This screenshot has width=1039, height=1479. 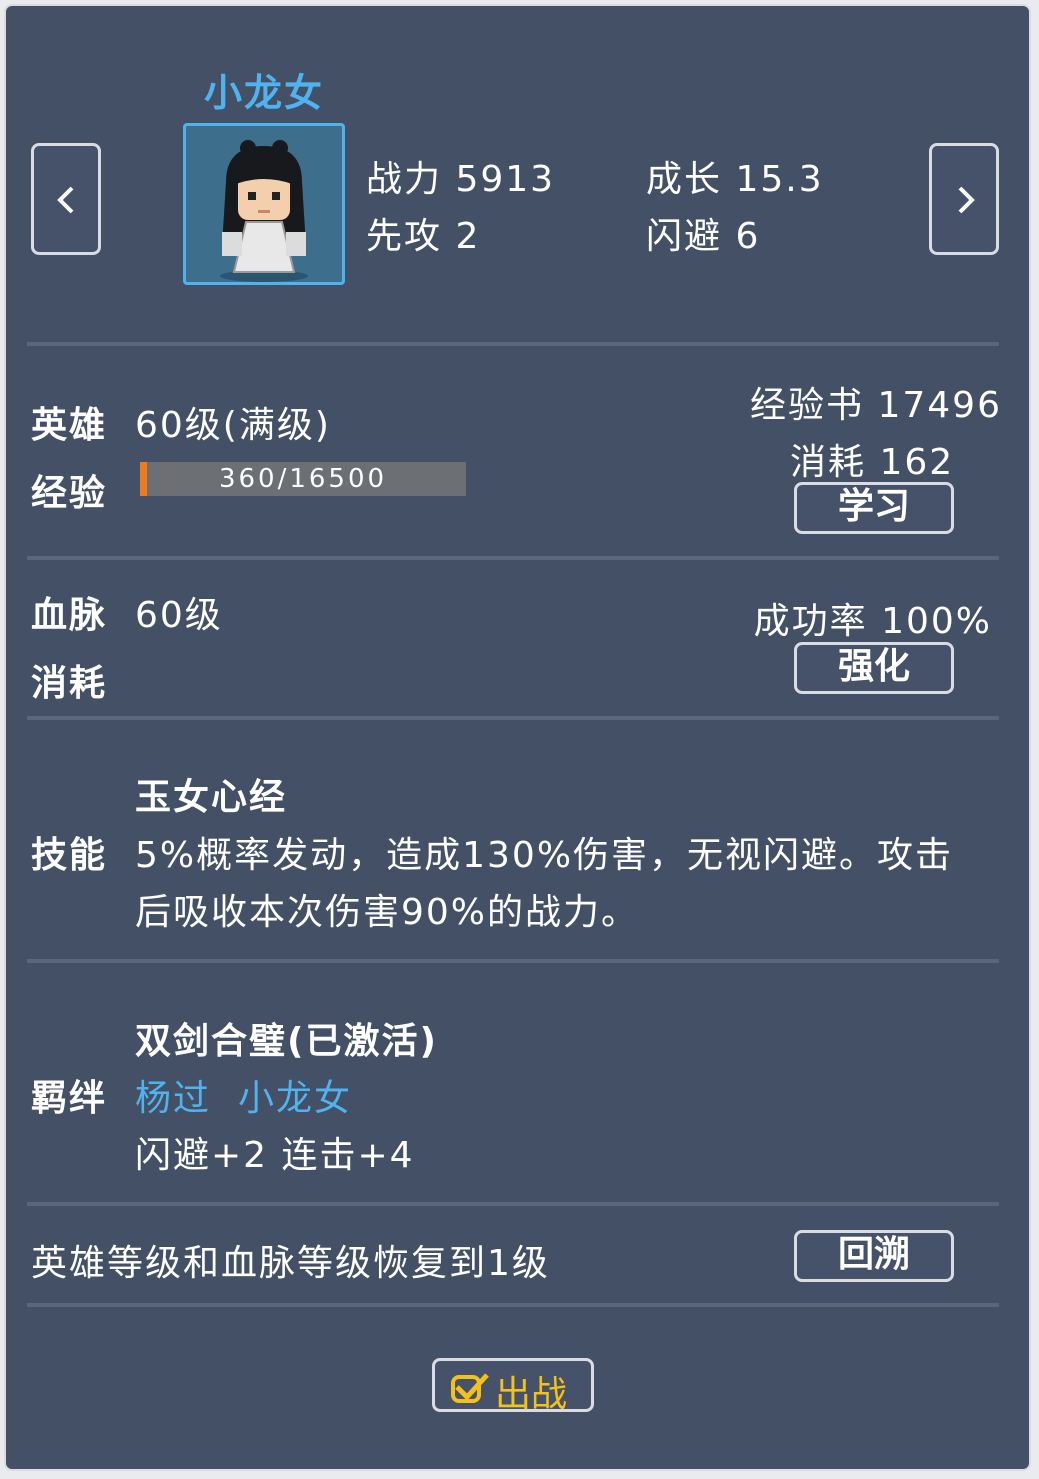 I want to click on growth-label: 成长, so click(x=684, y=179).